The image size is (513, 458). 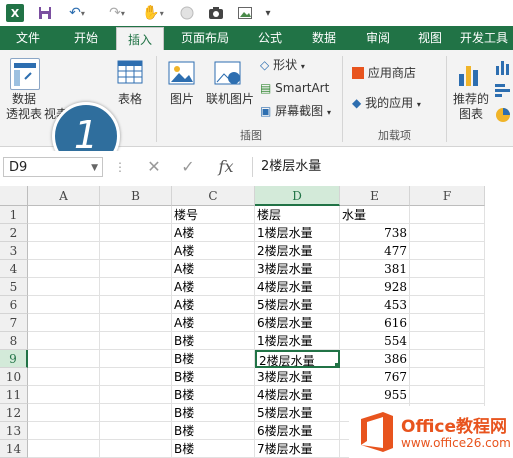 I want to click on table-cell: 767, so click(x=375, y=377).